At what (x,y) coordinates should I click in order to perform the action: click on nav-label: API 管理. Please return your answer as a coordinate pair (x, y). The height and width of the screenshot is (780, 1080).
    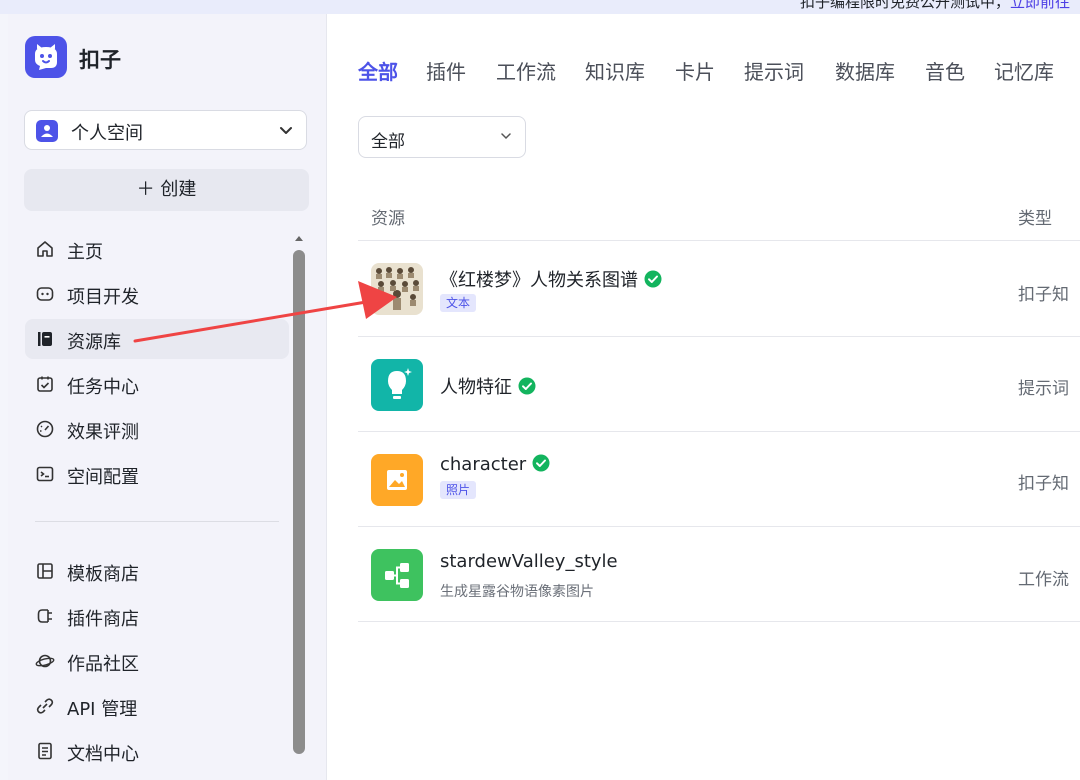
    Looking at the image, I should click on (102, 709).